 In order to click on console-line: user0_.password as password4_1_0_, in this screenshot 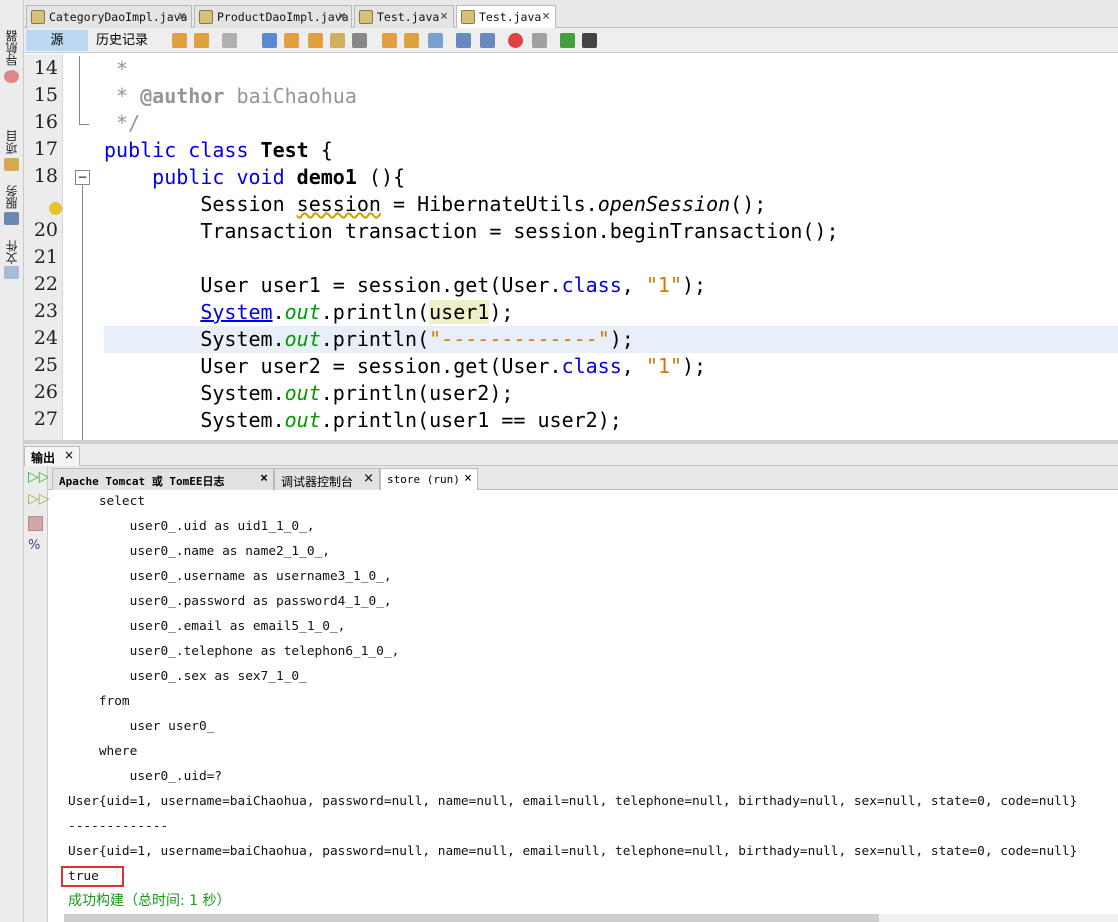, I will do `click(230, 601)`.